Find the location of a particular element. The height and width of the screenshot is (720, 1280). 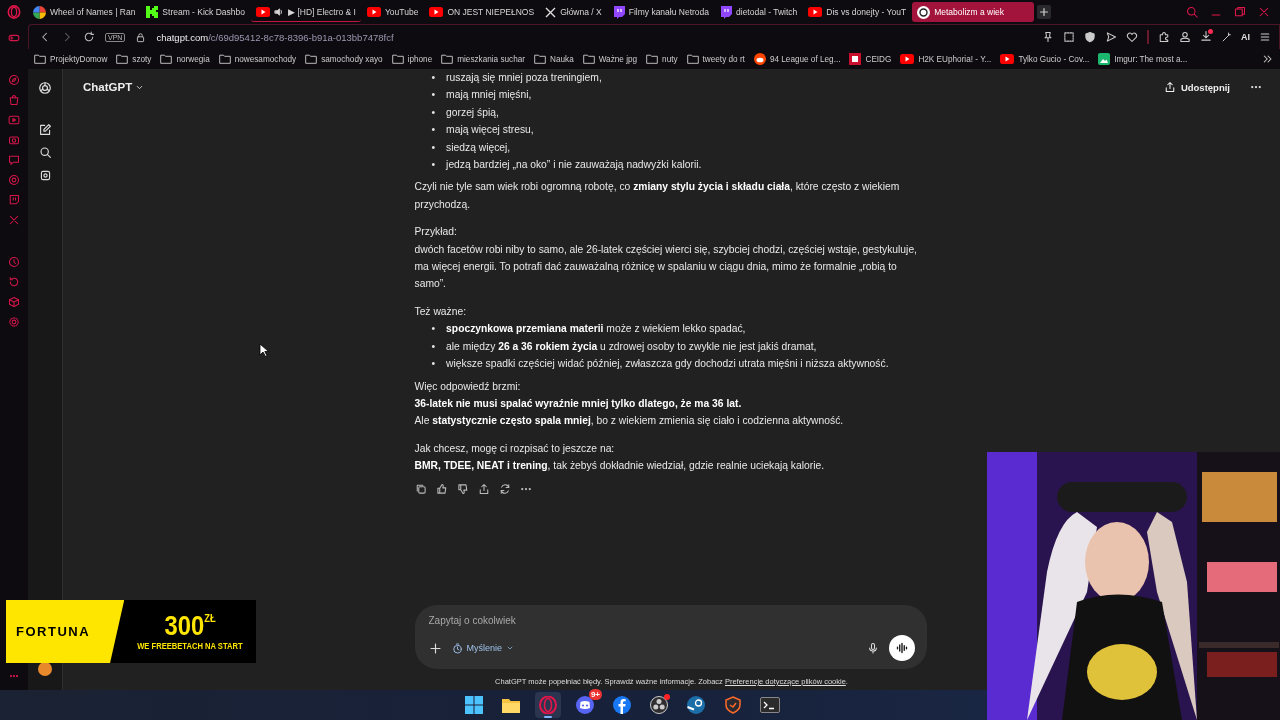

bookmark: nuty is located at coordinates (662, 59).